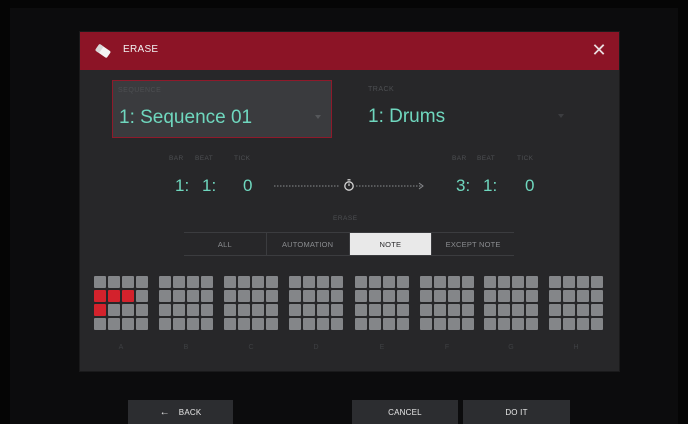 The height and width of the screenshot is (424, 688). What do you see at coordinates (185, 186) in the screenshot?
I see `start-bar-value: 1:` at bounding box center [185, 186].